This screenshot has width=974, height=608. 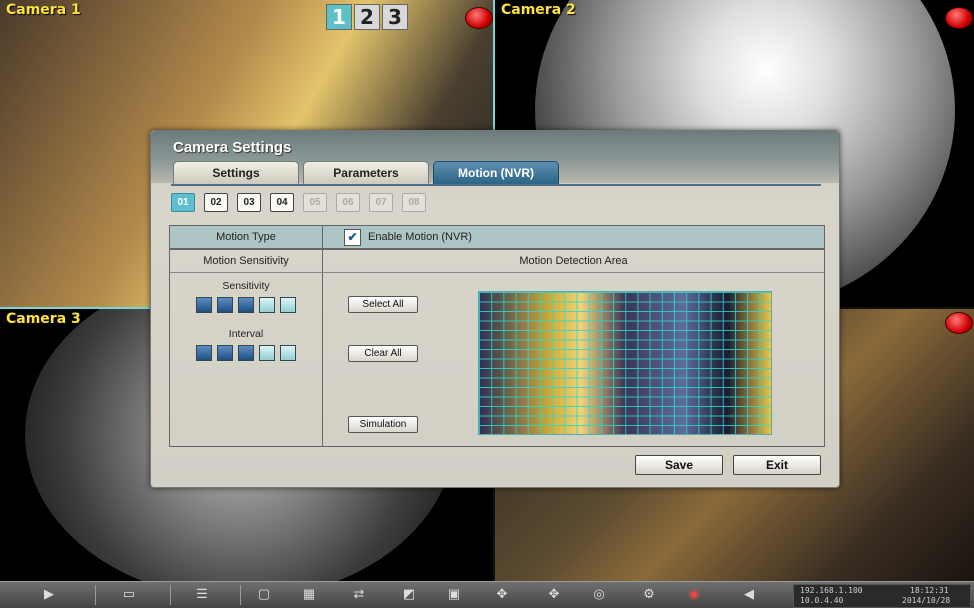 I want to click on dialog-title: Camera Settings, so click(x=232, y=147).